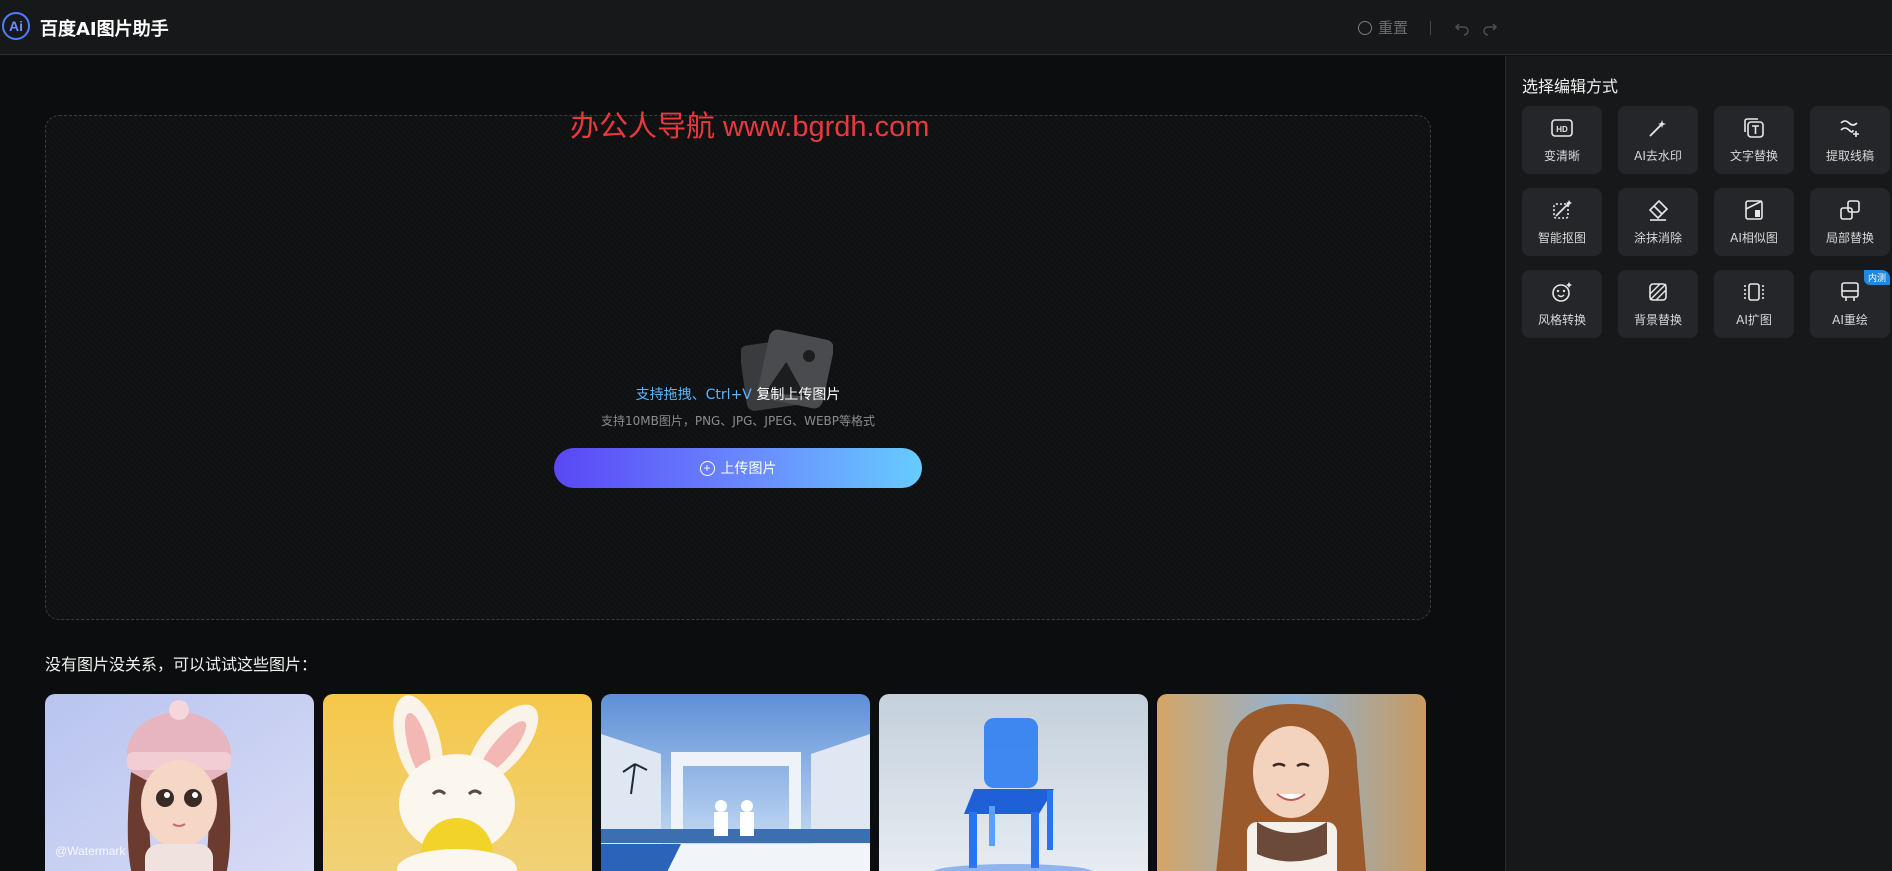 The image size is (1892, 871). Describe the element at coordinates (1393, 28) in the screenshot. I see `reset-label: 重置` at that location.